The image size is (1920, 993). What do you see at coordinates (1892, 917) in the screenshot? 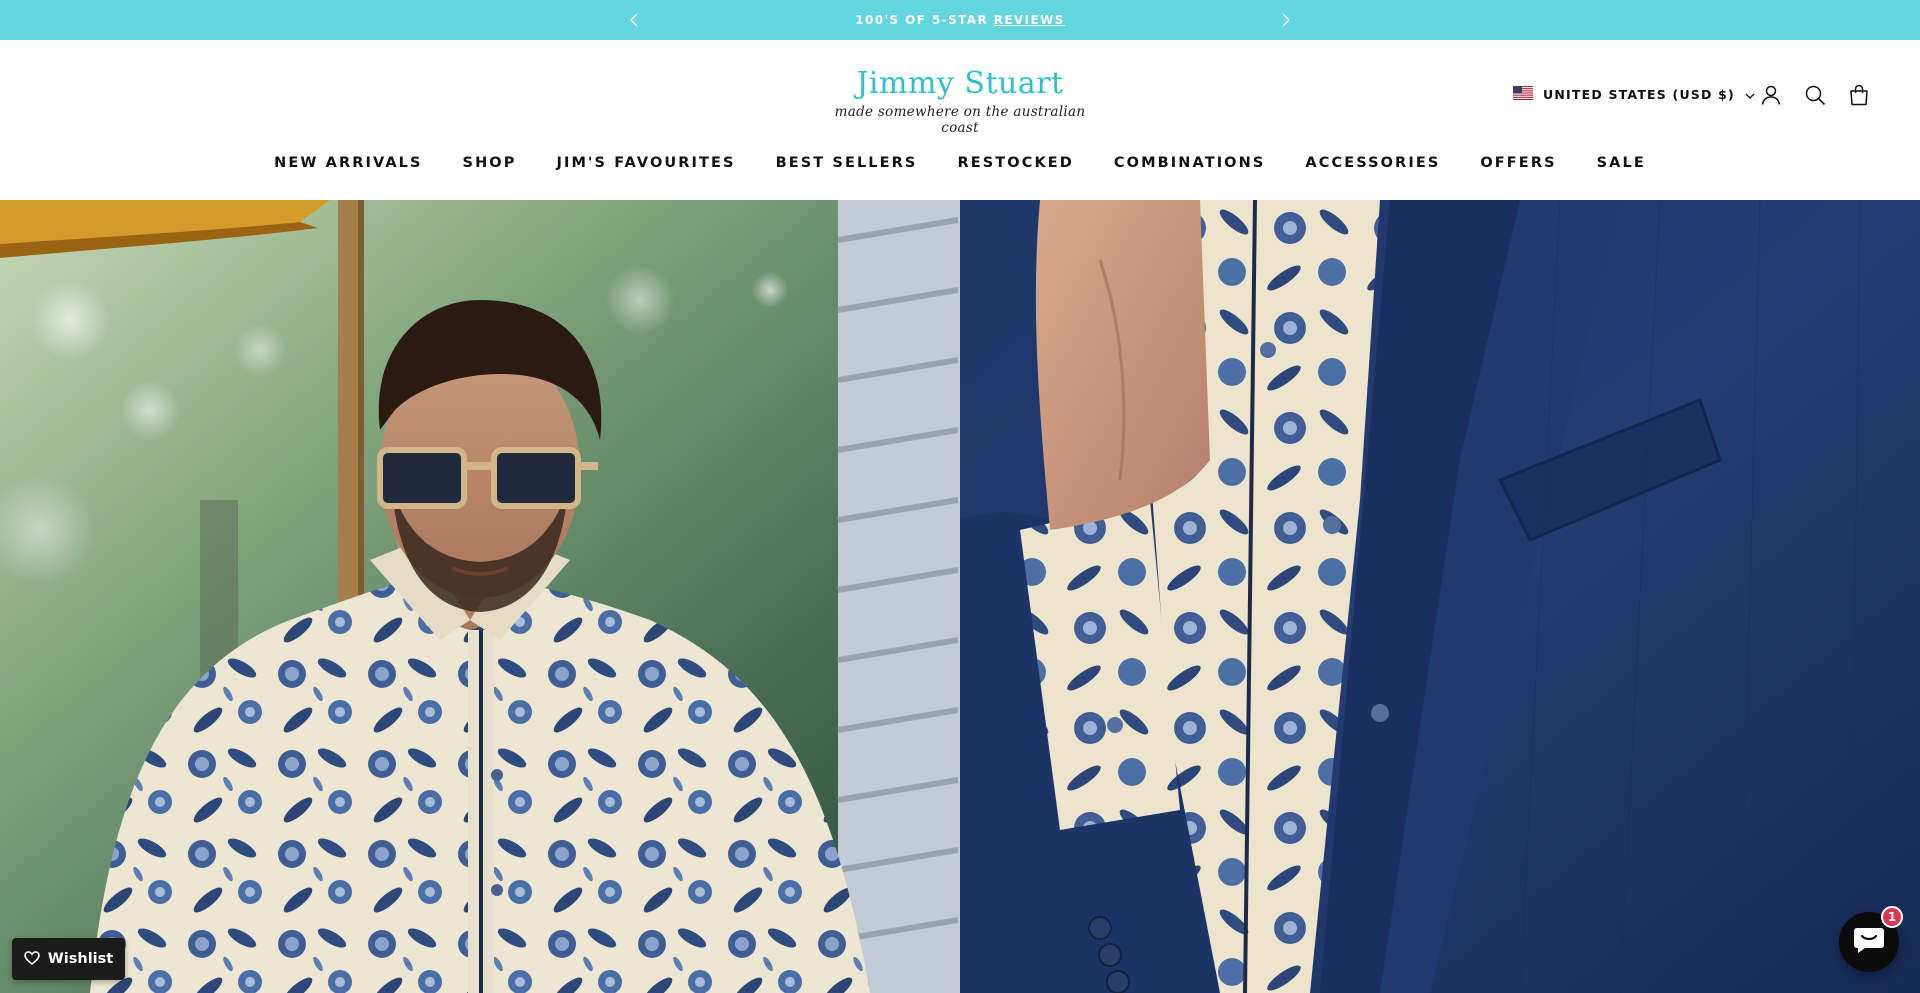
I see `chat-notification-badge: 1` at bounding box center [1892, 917].